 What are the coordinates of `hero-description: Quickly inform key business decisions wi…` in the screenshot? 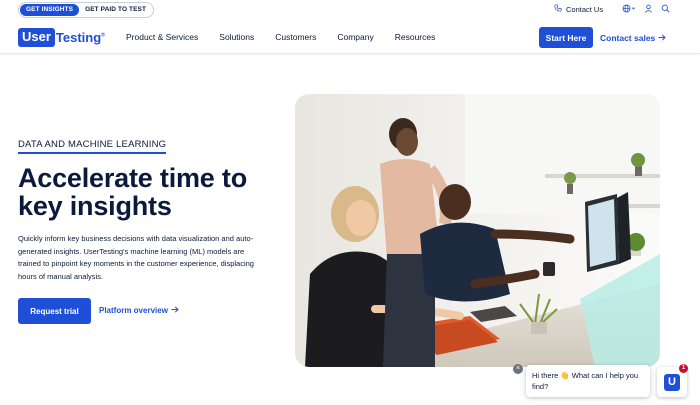 It's located at (136, 257).